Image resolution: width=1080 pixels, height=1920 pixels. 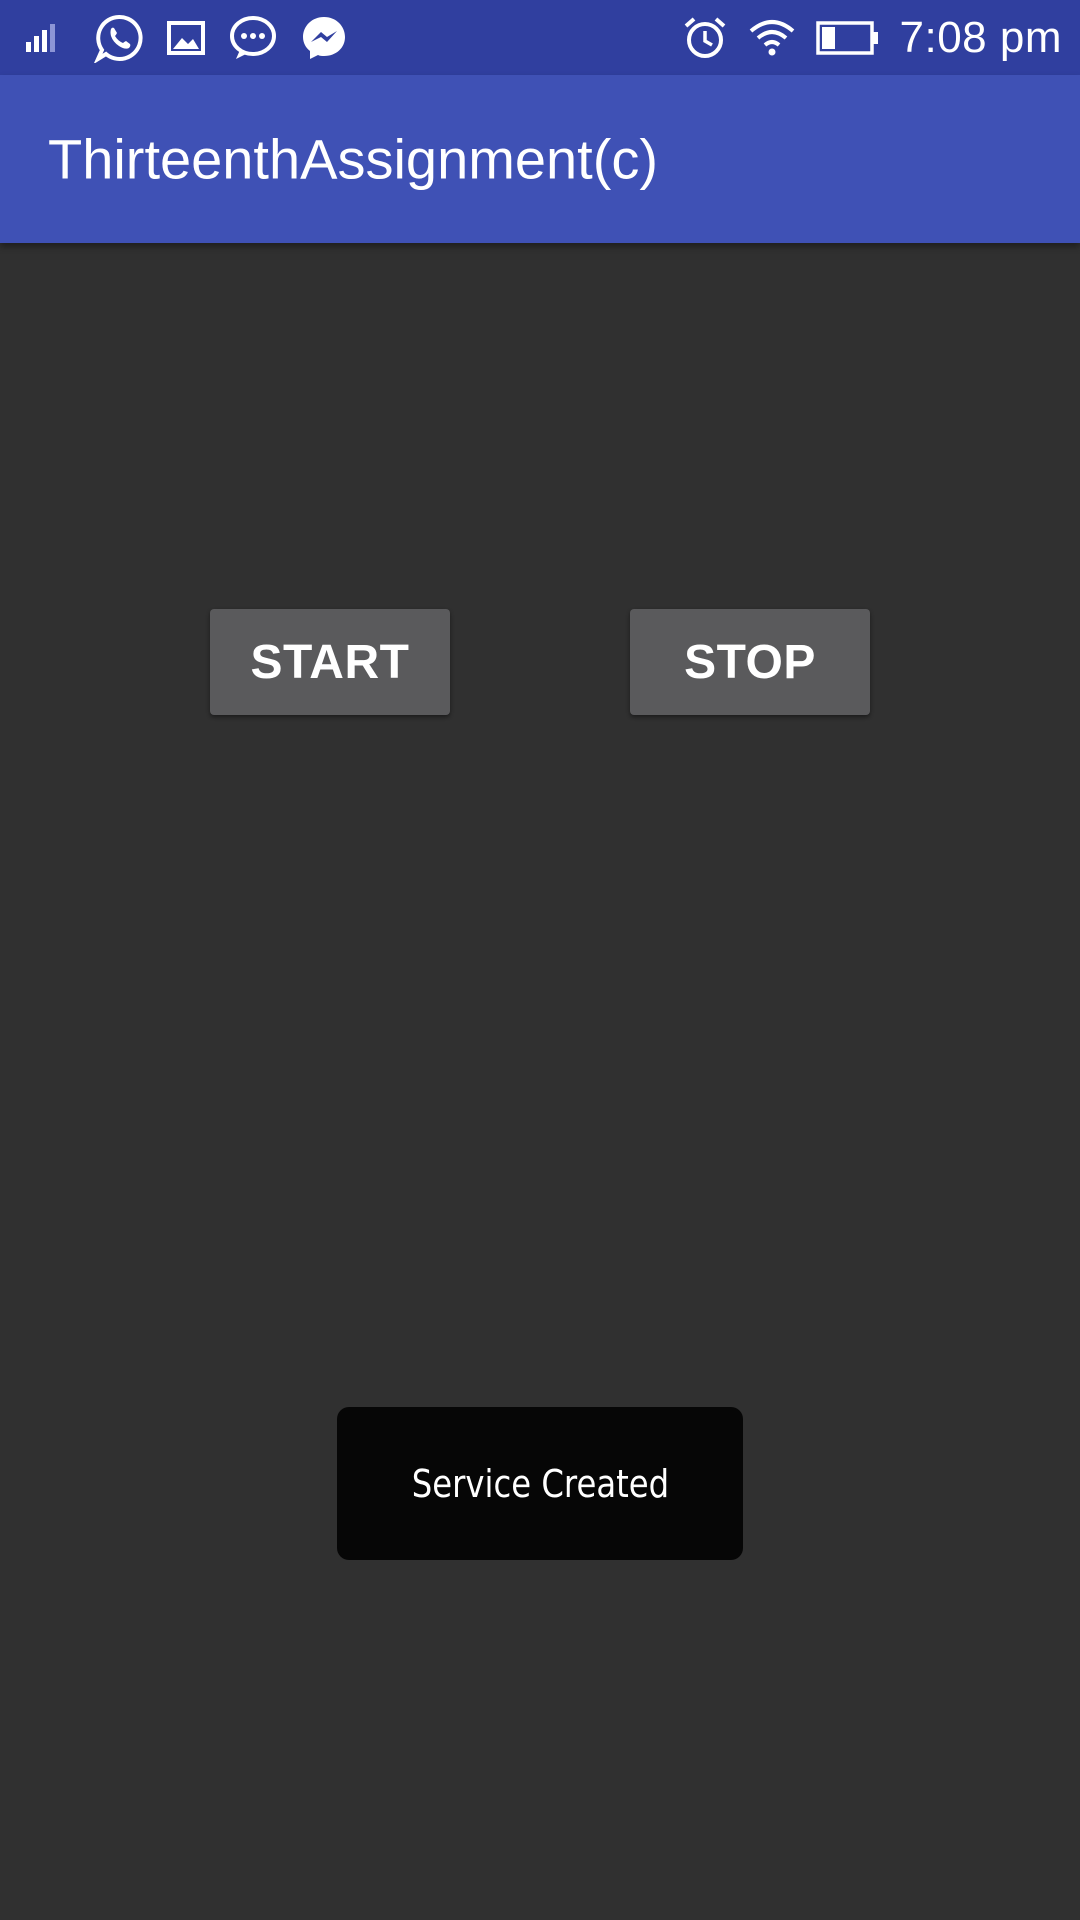 I want to click on gallery-icon, so click(x=186, y=38).